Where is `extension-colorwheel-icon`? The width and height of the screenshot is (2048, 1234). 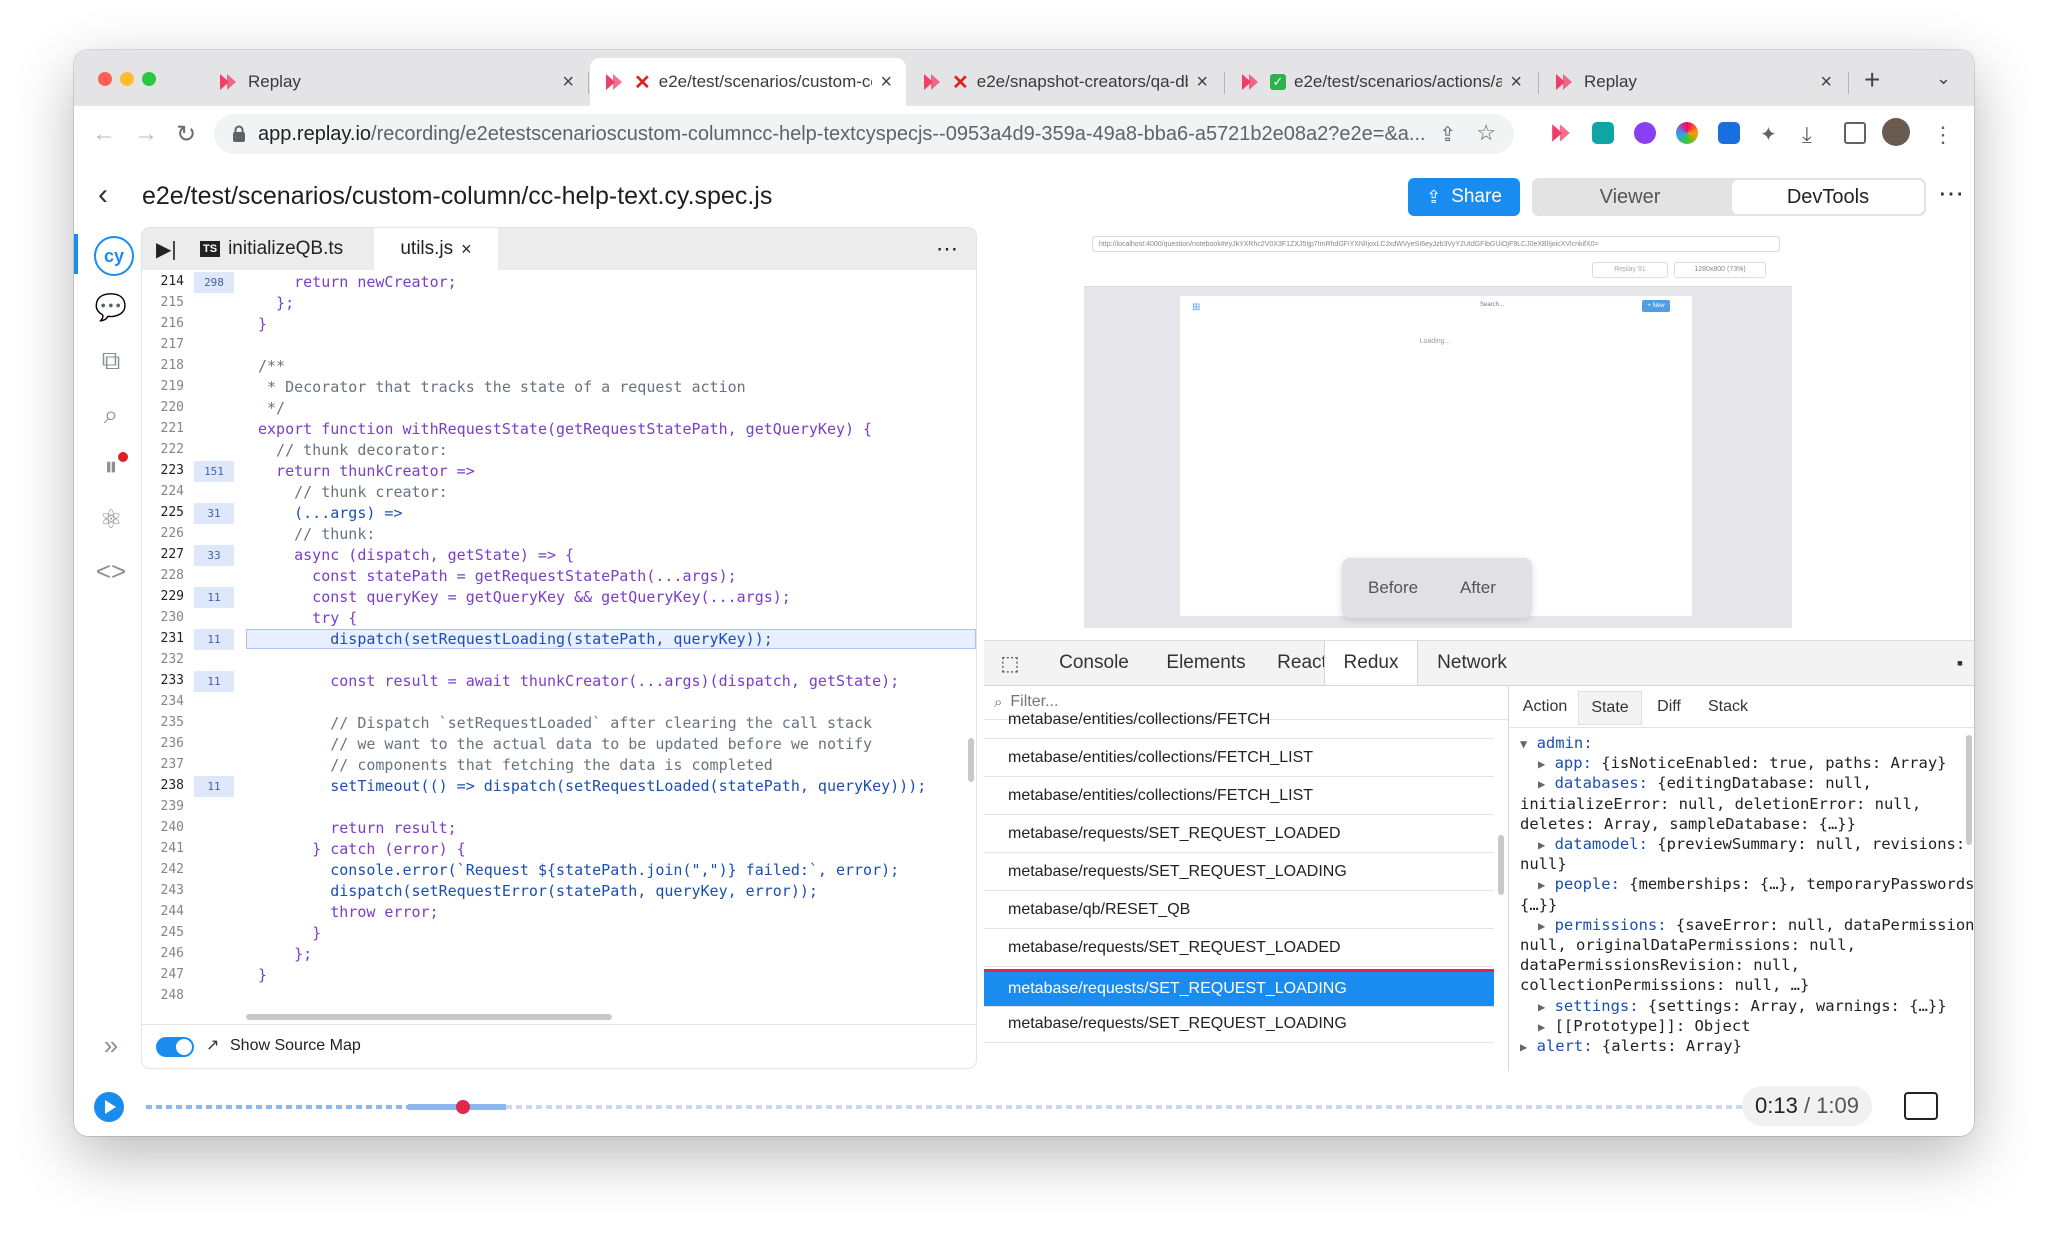
extension-colorwheel-icon is located at coordinates (1687, 133).